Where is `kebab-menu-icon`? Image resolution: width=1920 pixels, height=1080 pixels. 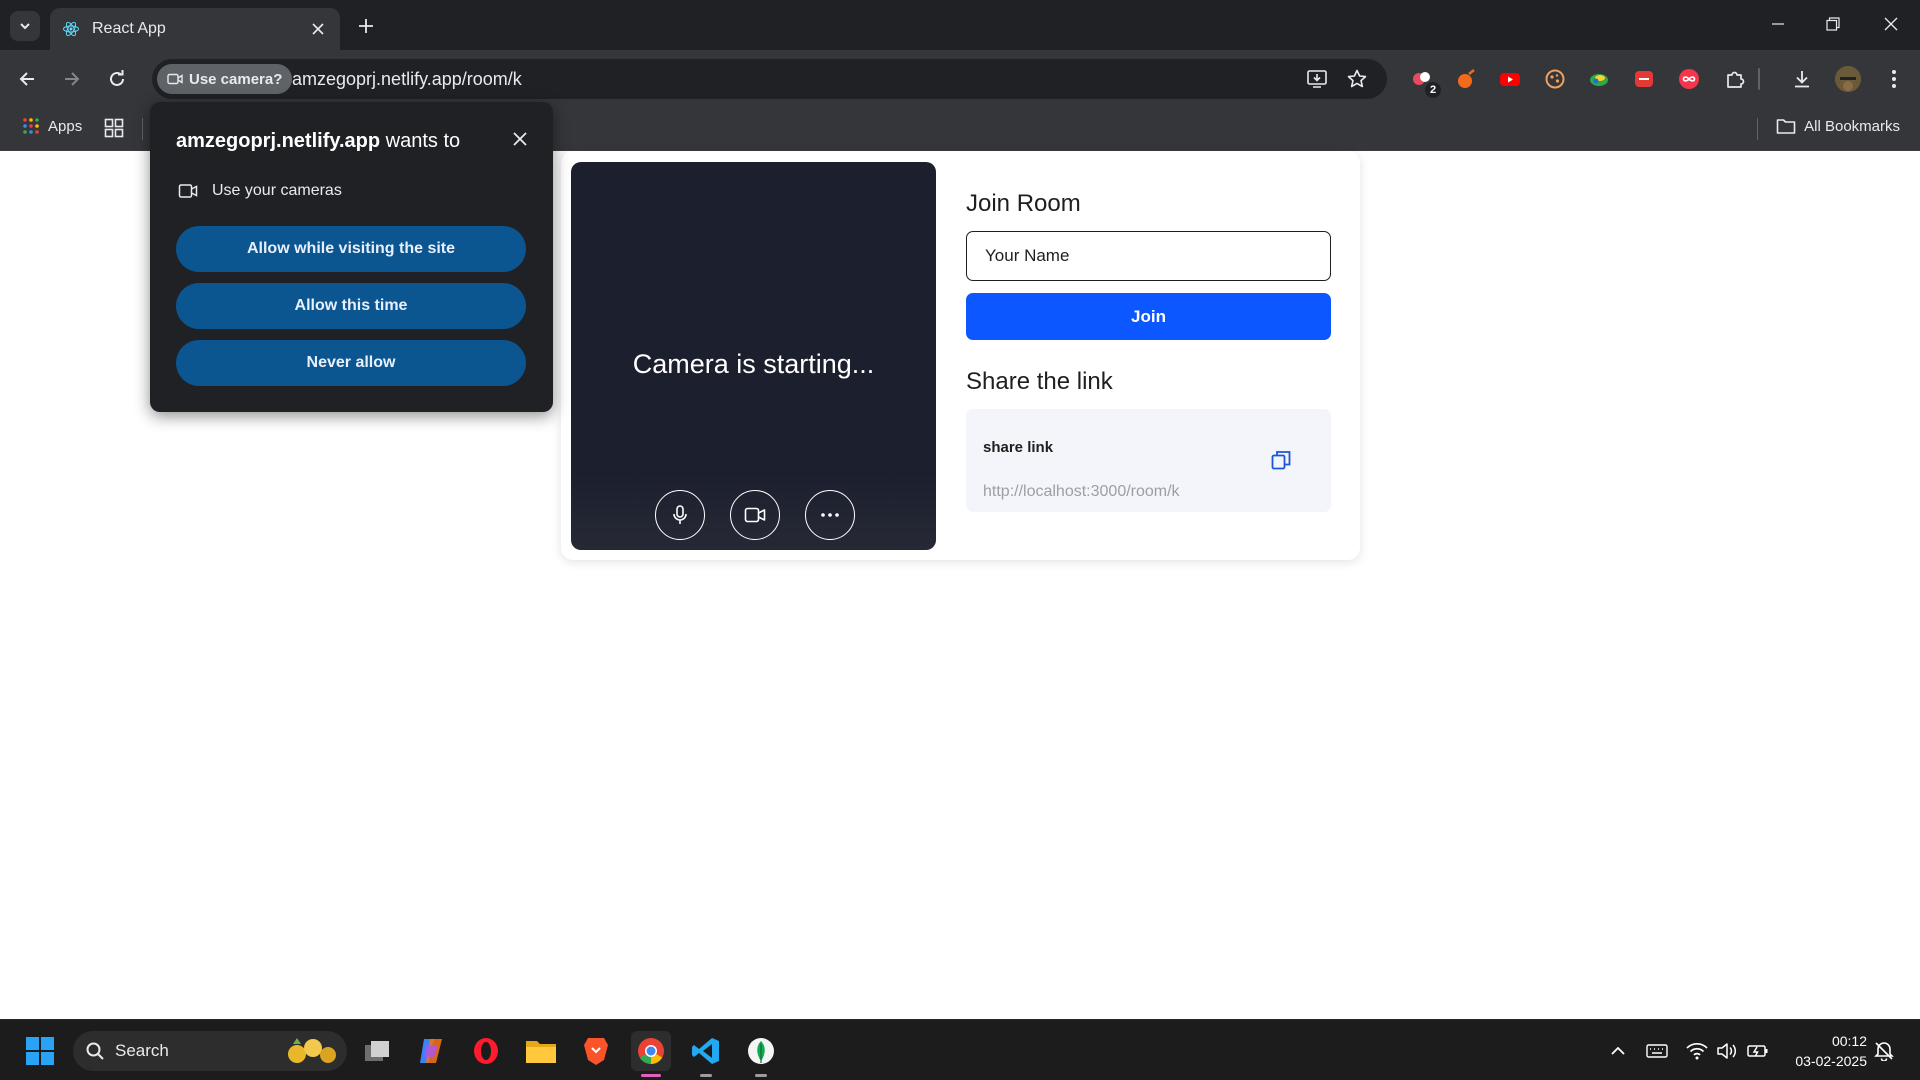
kebab-menu-icon is located at coordinates (1894, 79).